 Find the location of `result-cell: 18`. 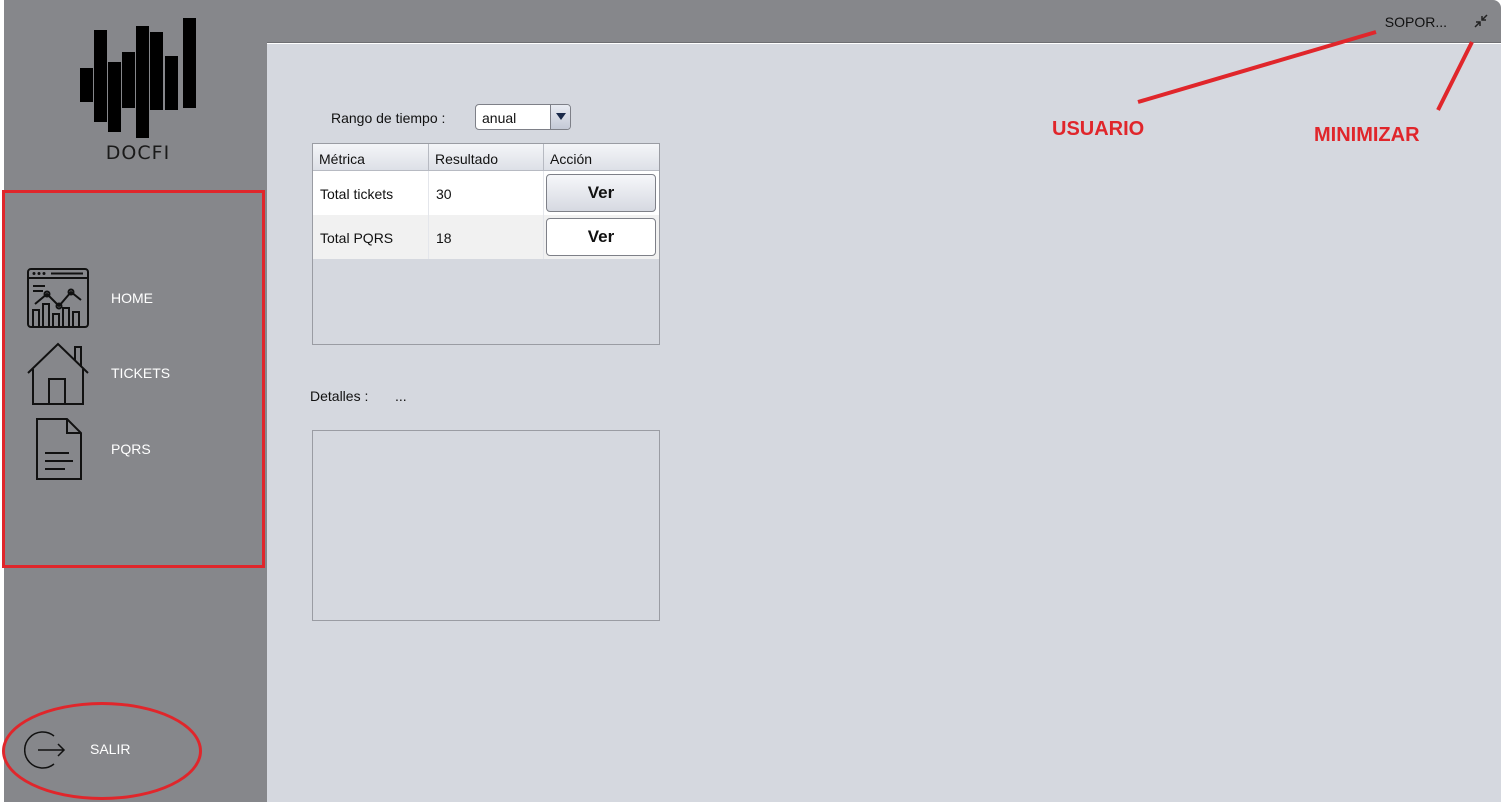

result-cell: 18 is located at coordinates (486, 237).